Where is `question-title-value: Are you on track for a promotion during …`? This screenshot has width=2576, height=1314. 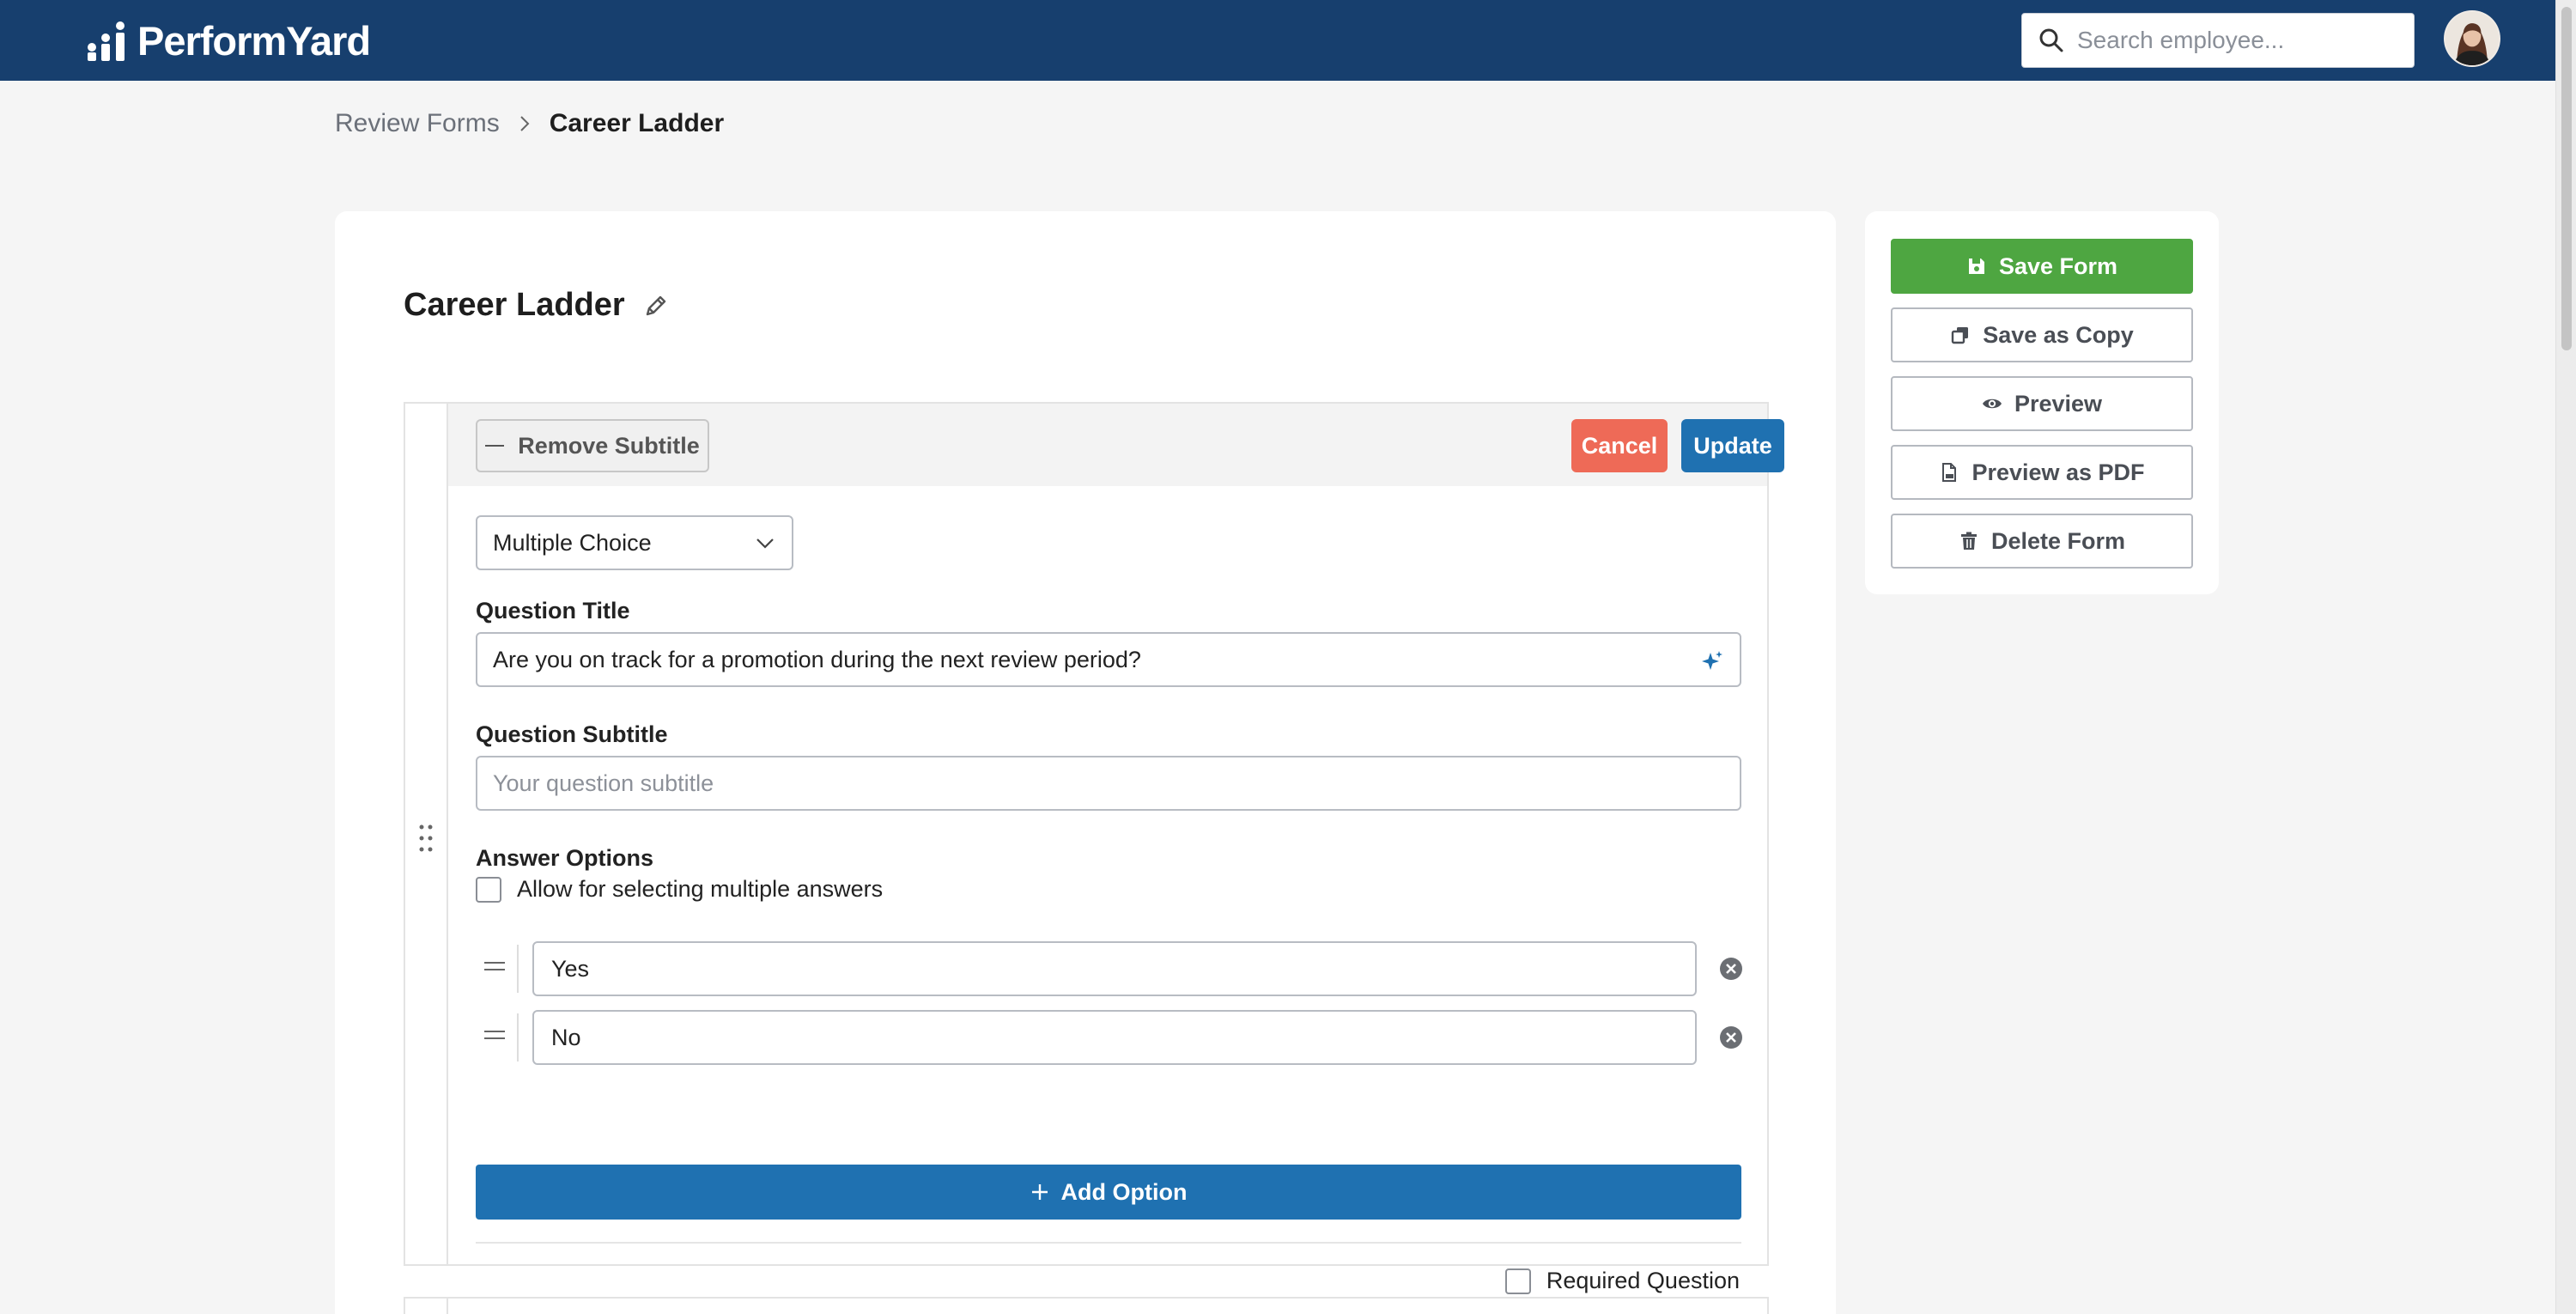
question-title-value: Are you on track for a promotion during … is located at coordinates (817, 659).